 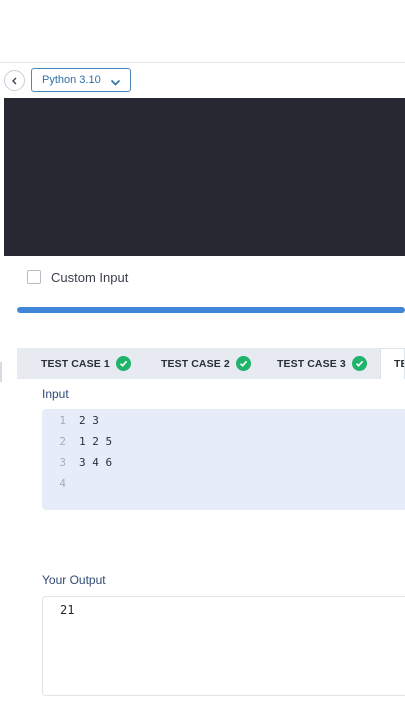 What do you see at coordinates (70, 420) in the screenshot?
I see `input-line: 1 2 3` at bounding box center [70, 420].